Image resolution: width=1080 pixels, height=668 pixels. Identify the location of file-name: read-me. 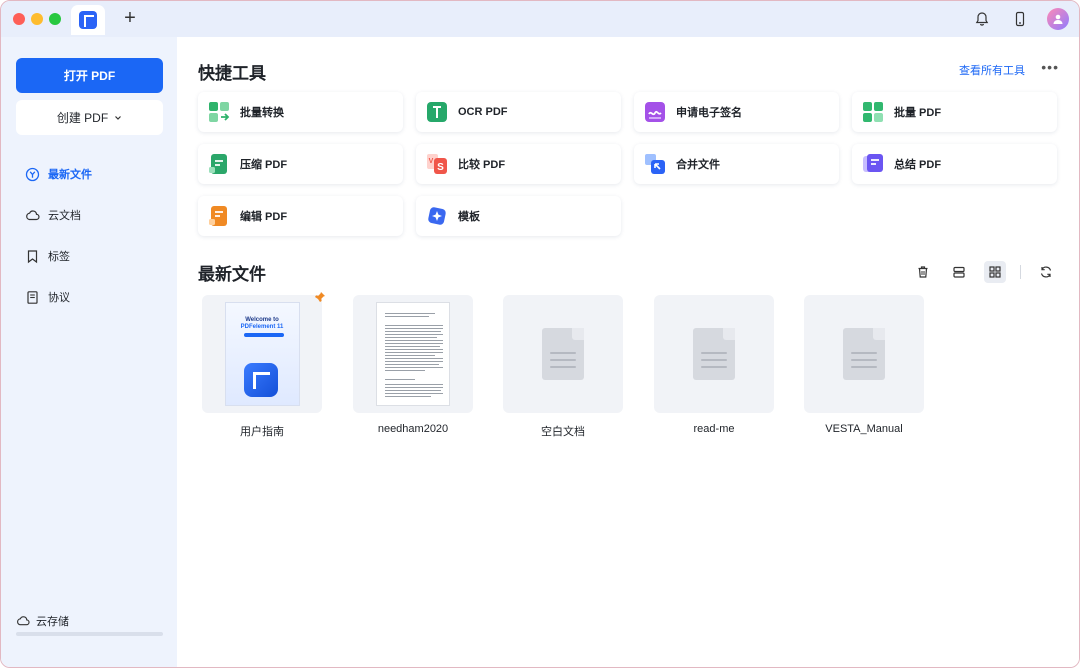
(714, 429).